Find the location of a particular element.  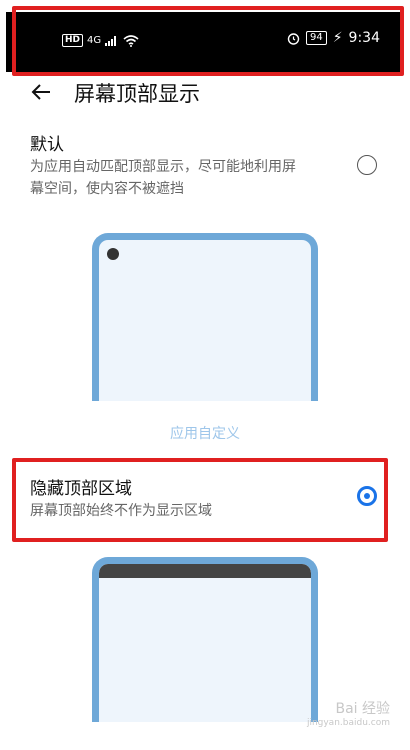

status-left: HD 4G is located at coordinates (100, 40).